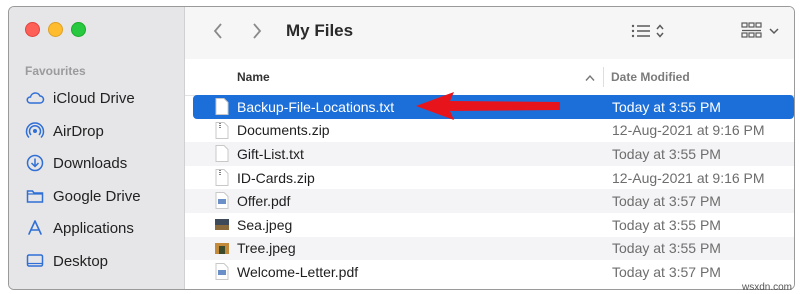  I want to click on group-icon, so click(760, 30).